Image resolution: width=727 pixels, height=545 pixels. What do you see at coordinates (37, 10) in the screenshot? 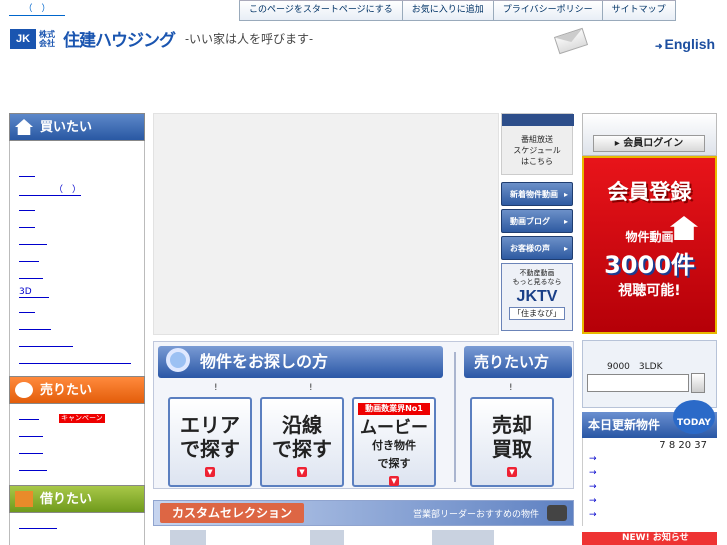
I see `top-link: （ ）` at bounding box center [37, 10].